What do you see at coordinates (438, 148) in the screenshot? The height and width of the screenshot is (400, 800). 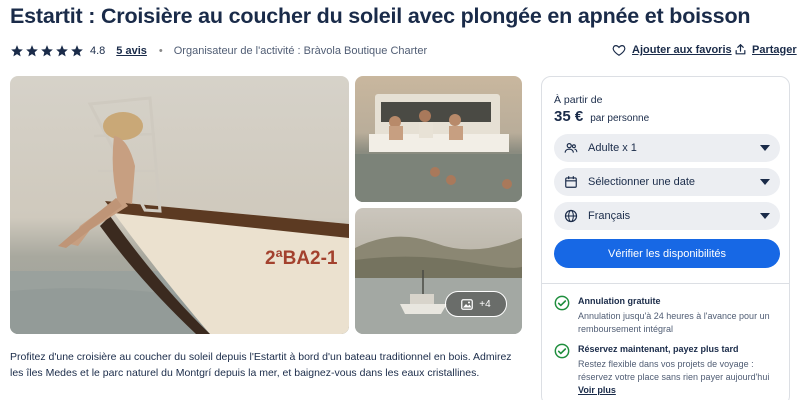 I see `boat-deck-illustration` at bounding box center [438, 148].